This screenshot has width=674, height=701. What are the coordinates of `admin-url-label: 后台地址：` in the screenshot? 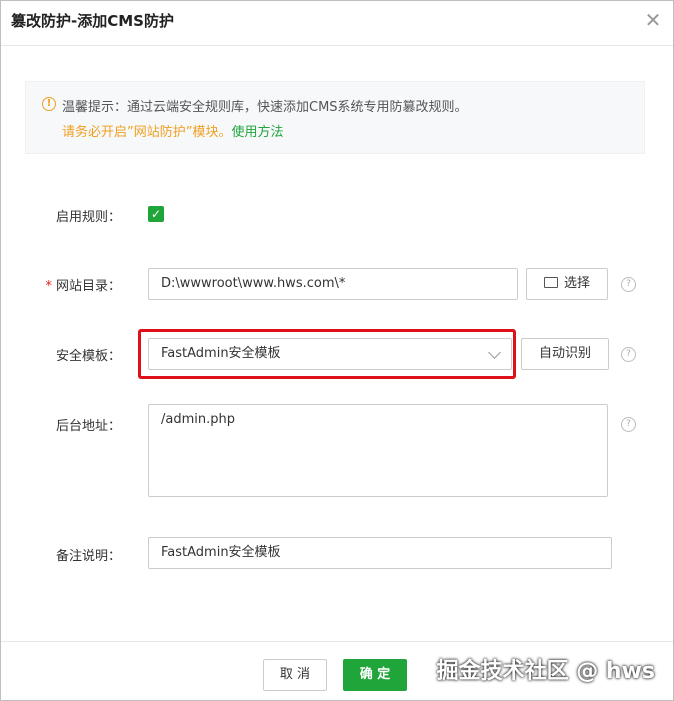 It's located at (88, 426).